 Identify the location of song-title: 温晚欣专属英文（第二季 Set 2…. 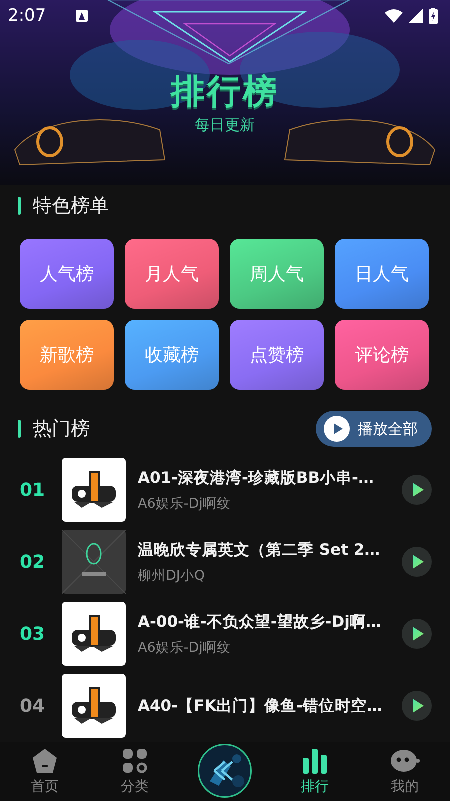
(267, 550).